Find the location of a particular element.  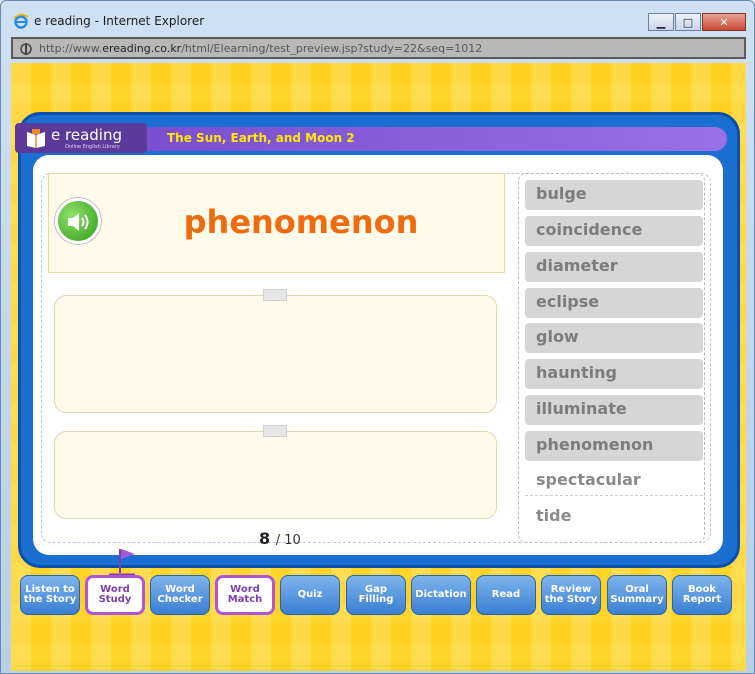

title-bar: e reading - Internet Explorer ▁ □ ✕ is located at coordinates (377, 17).